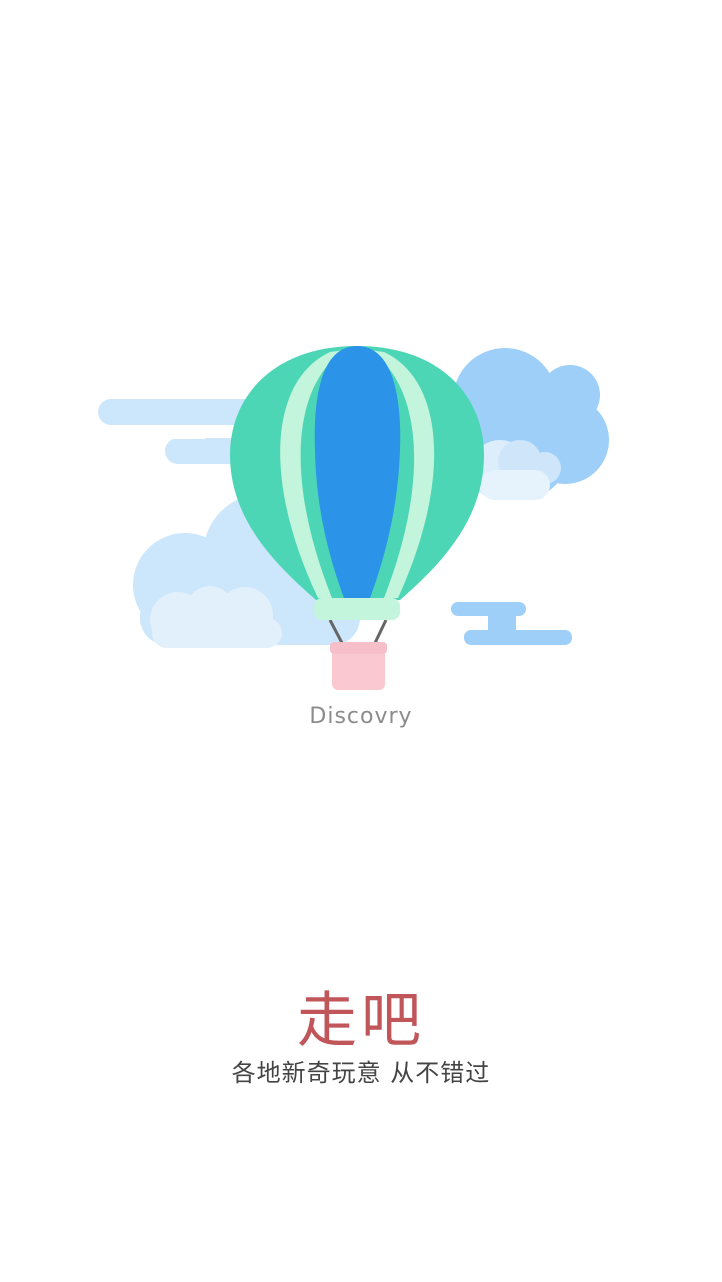 This screenshot has height=1282, width=722. Describe the element at coordinates (511, 623) in the screenshot. I see `streak-cloud-right-icon` at that location.